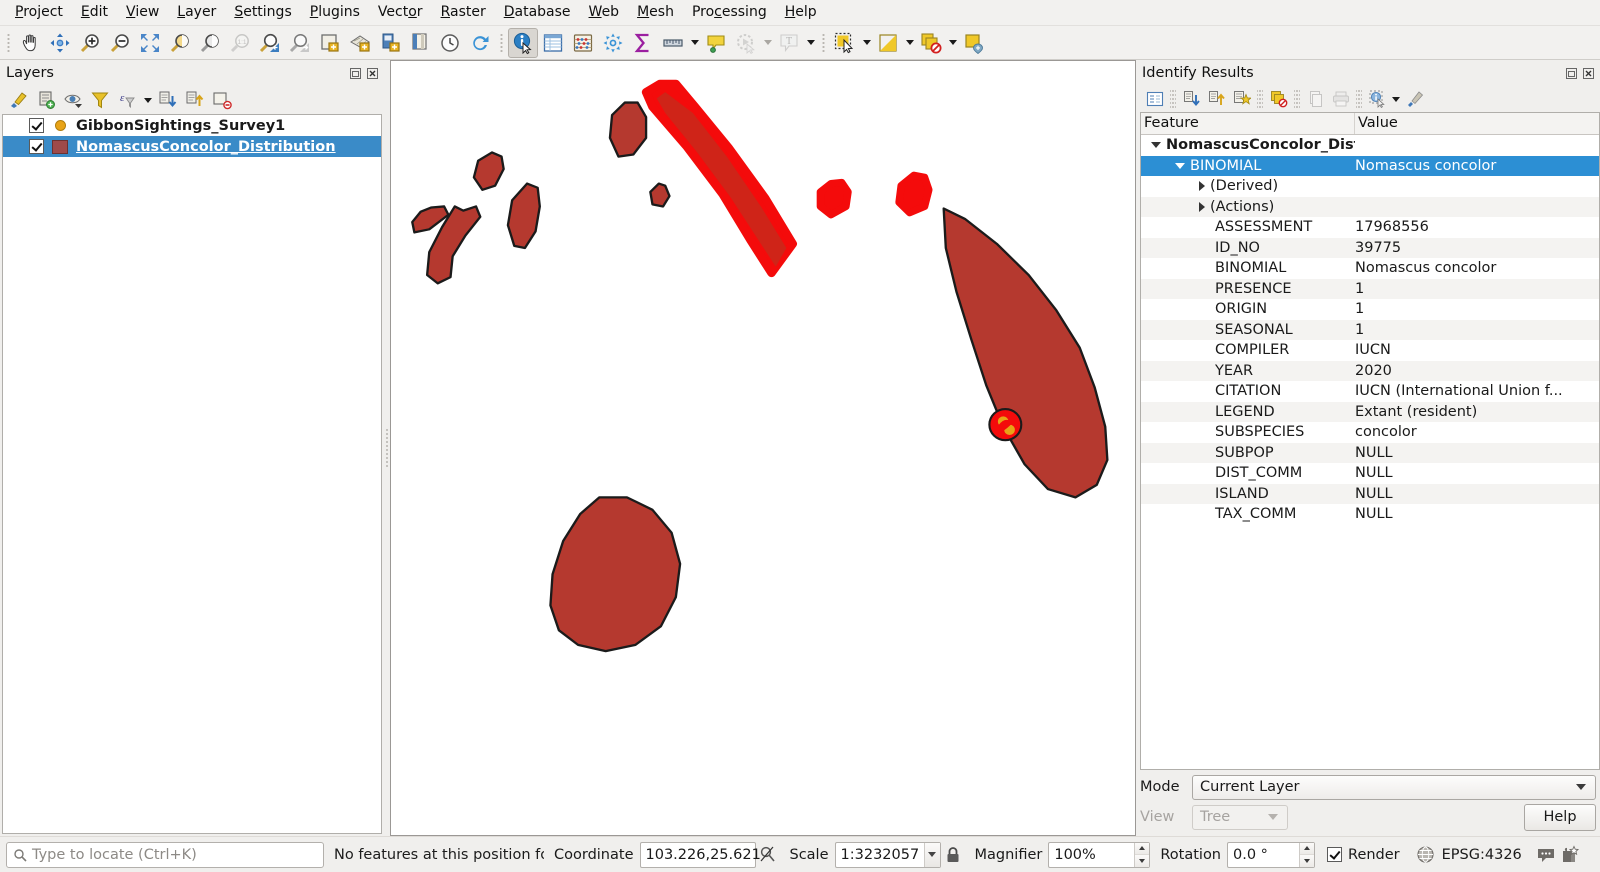  I want to click on map-tips-icon, so click(716, 43).